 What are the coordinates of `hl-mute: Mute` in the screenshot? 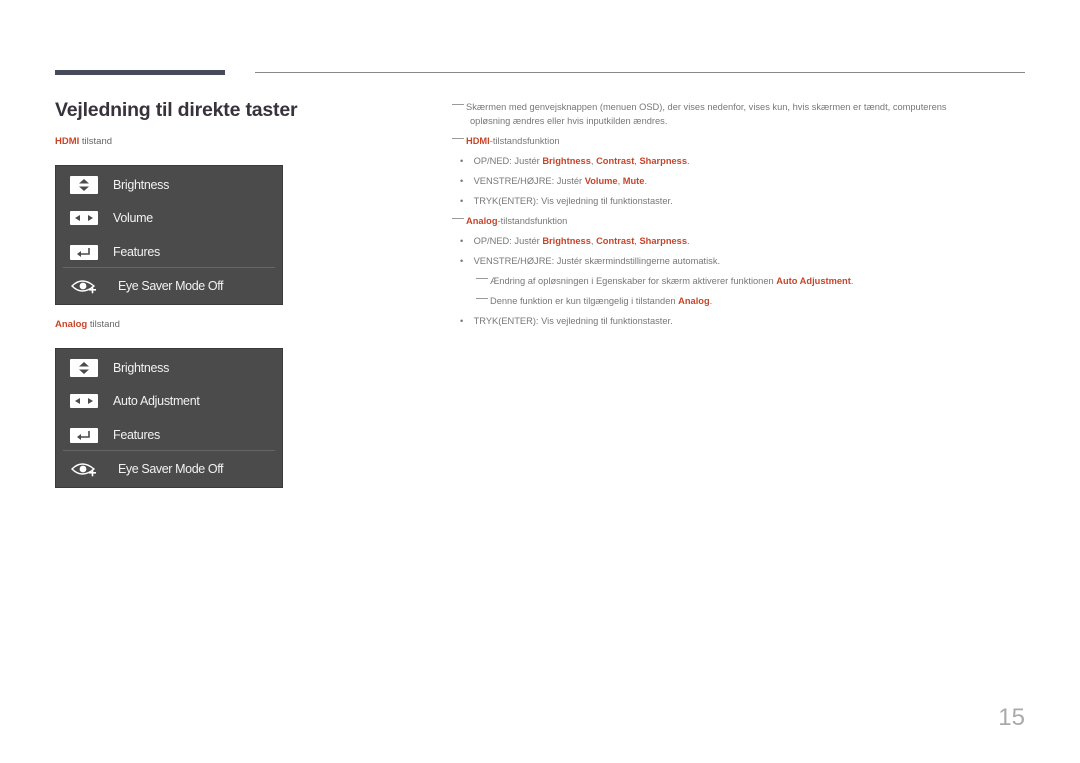 It's located at (633, 181).